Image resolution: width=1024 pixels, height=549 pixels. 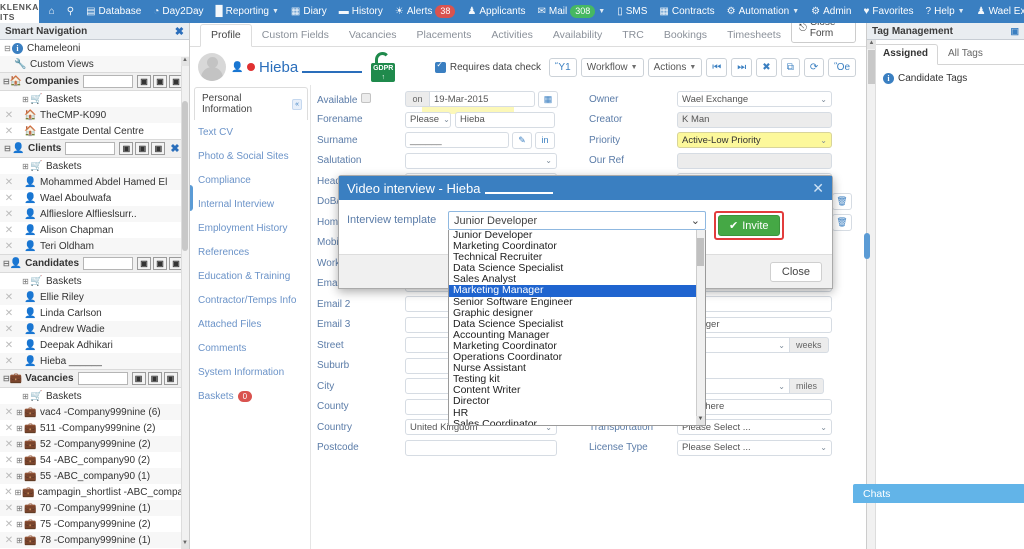 I want to click on tree-item-candidate-tags: i Candidate Tags, so click(x=945, y=78).